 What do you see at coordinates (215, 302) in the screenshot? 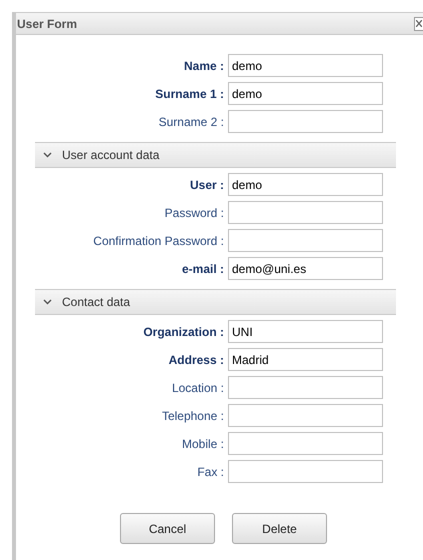
I see `section-header: Contact data` at bounding box center [215, 302].